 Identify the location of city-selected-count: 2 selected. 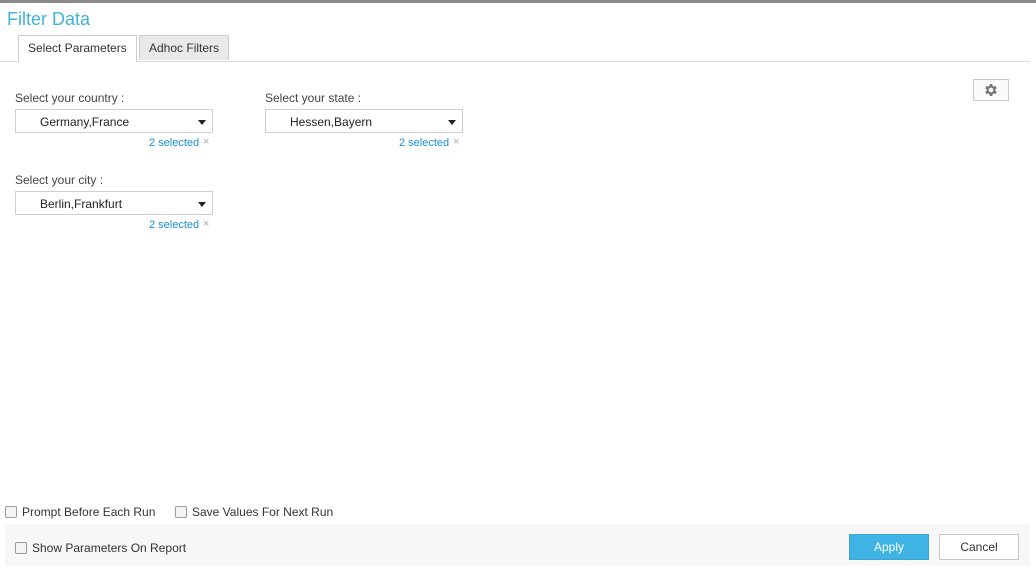
(174, 225).